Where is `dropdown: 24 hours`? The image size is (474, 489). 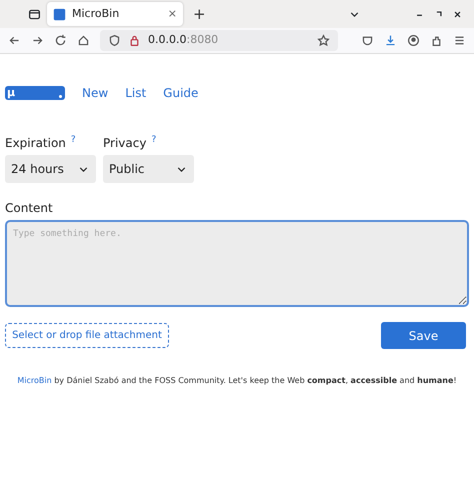
dropdown: 24 hours is located at coordinates (50, 169).